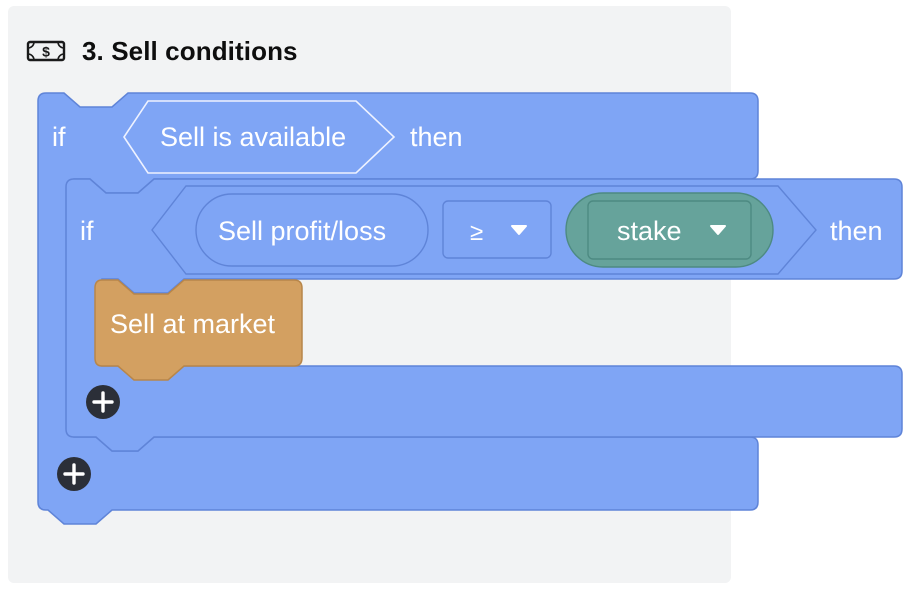 This screenshot has height=594, width=916. I want to click on outer-if-label: if, so click(59, 137).